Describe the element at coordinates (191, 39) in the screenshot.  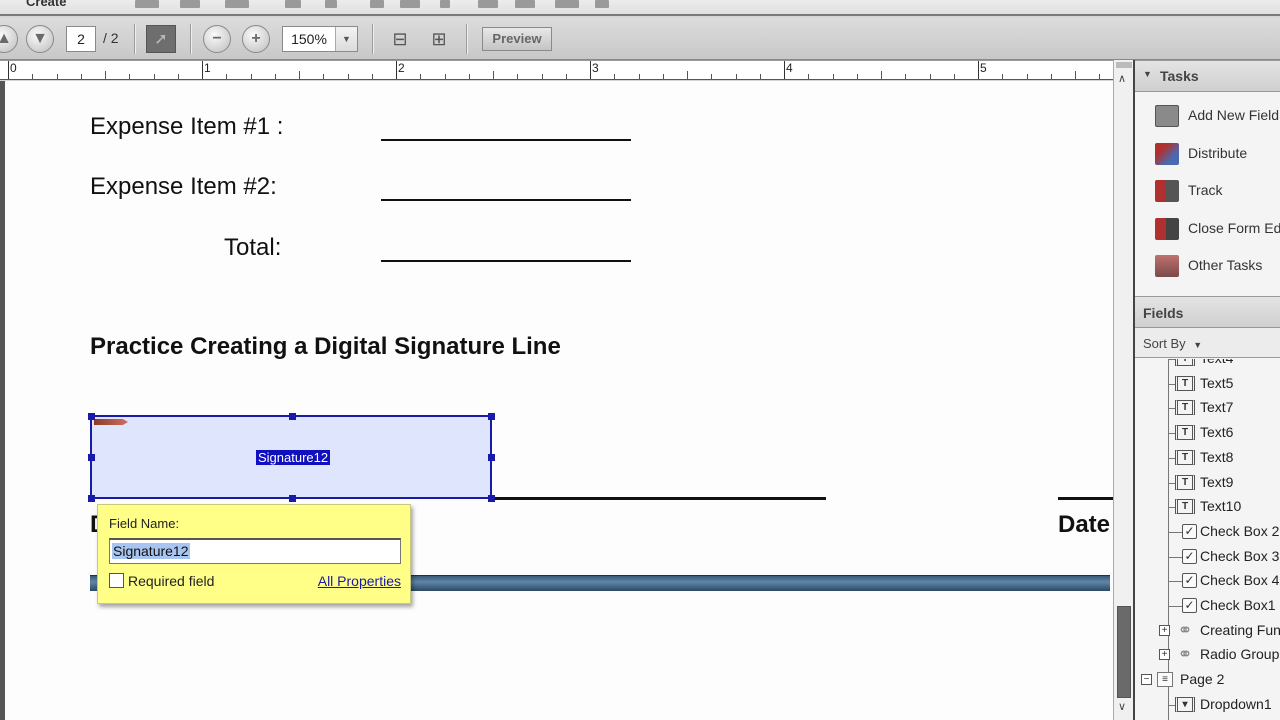
I see `toolbar-divider` at that location.